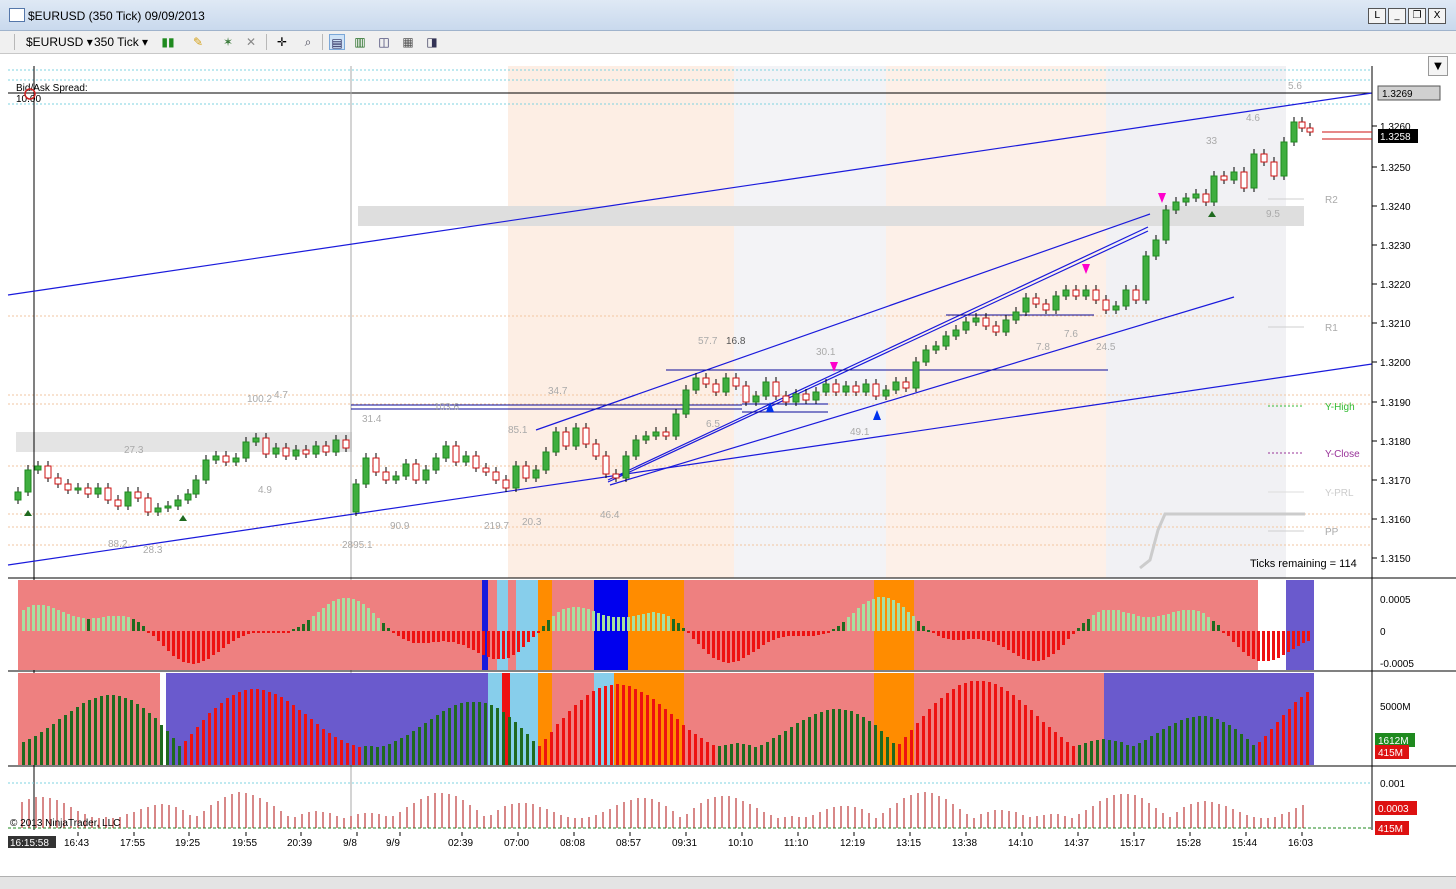 The image size is (1456, 889). I want to click on strategies-icon: ◫, so click(384, 42).